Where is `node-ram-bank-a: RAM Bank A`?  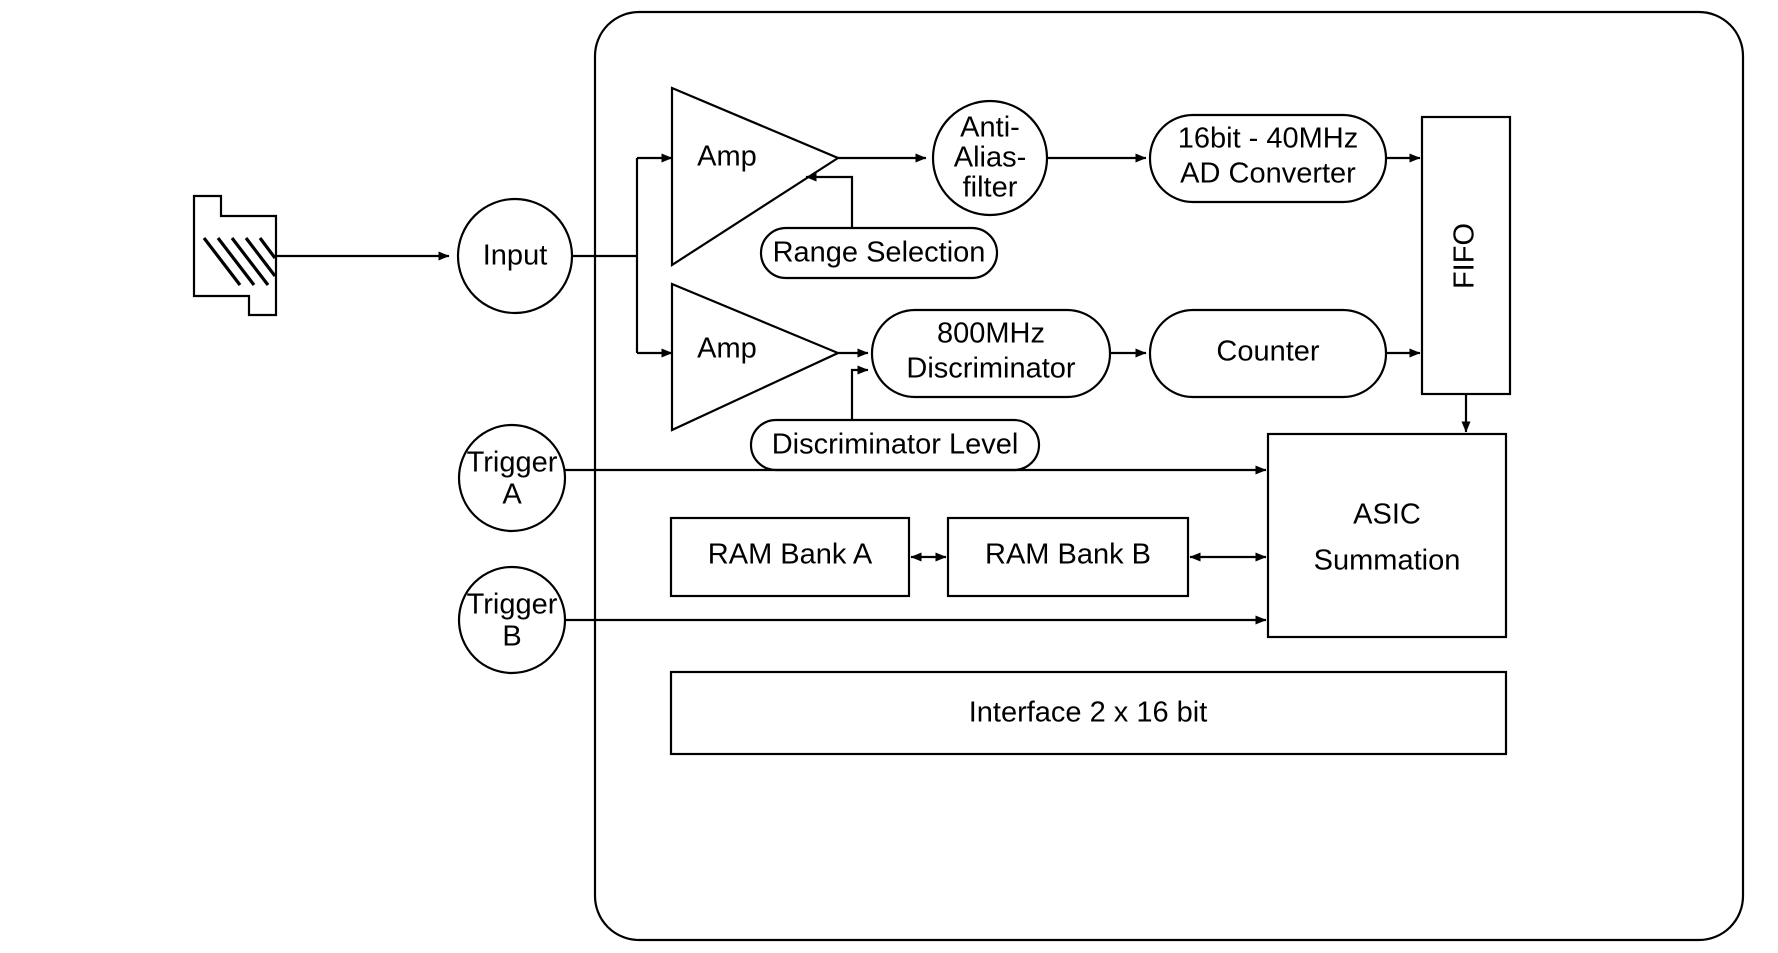 node-ram-bank-a: RAM Bank A is located at coordinates (790, 557).